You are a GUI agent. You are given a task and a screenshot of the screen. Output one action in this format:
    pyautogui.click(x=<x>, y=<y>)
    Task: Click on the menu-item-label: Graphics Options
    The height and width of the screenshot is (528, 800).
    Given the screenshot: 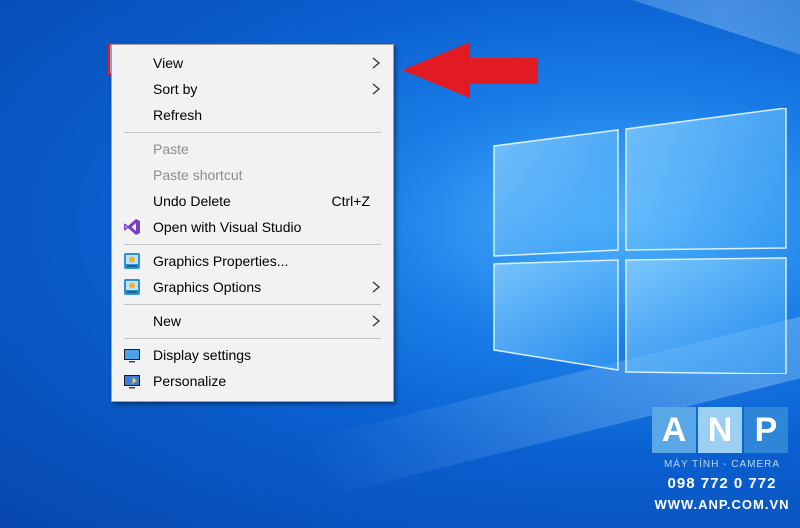 What is the action you would take?
    pyautogui.click(x=207, y=287)
    